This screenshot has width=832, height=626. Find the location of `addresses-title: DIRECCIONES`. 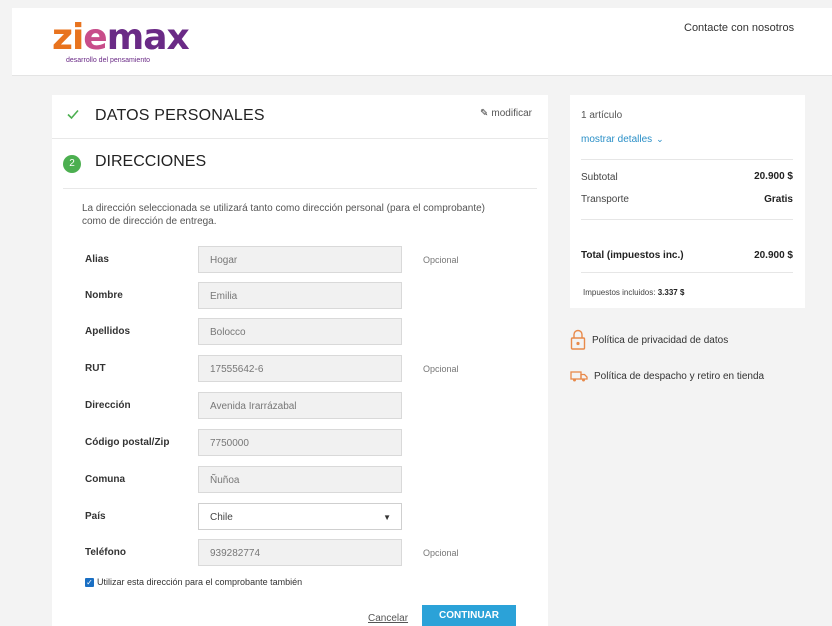

addresses-title: DIRECCIONES is located at coordinates (151, 161).